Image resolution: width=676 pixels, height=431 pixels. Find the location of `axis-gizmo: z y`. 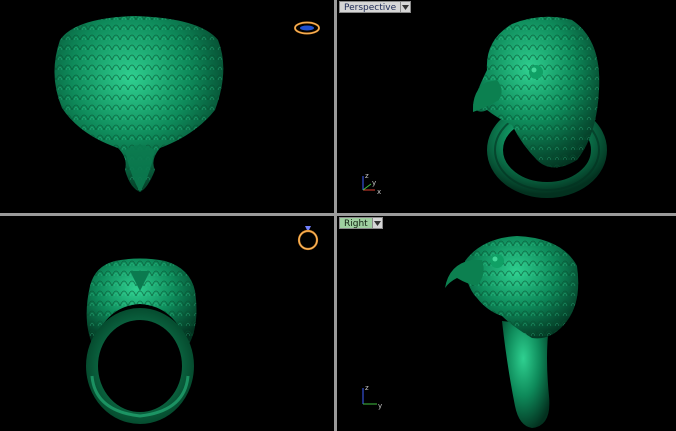

axis-gizmo: z y is located at coordinates (374, 398).